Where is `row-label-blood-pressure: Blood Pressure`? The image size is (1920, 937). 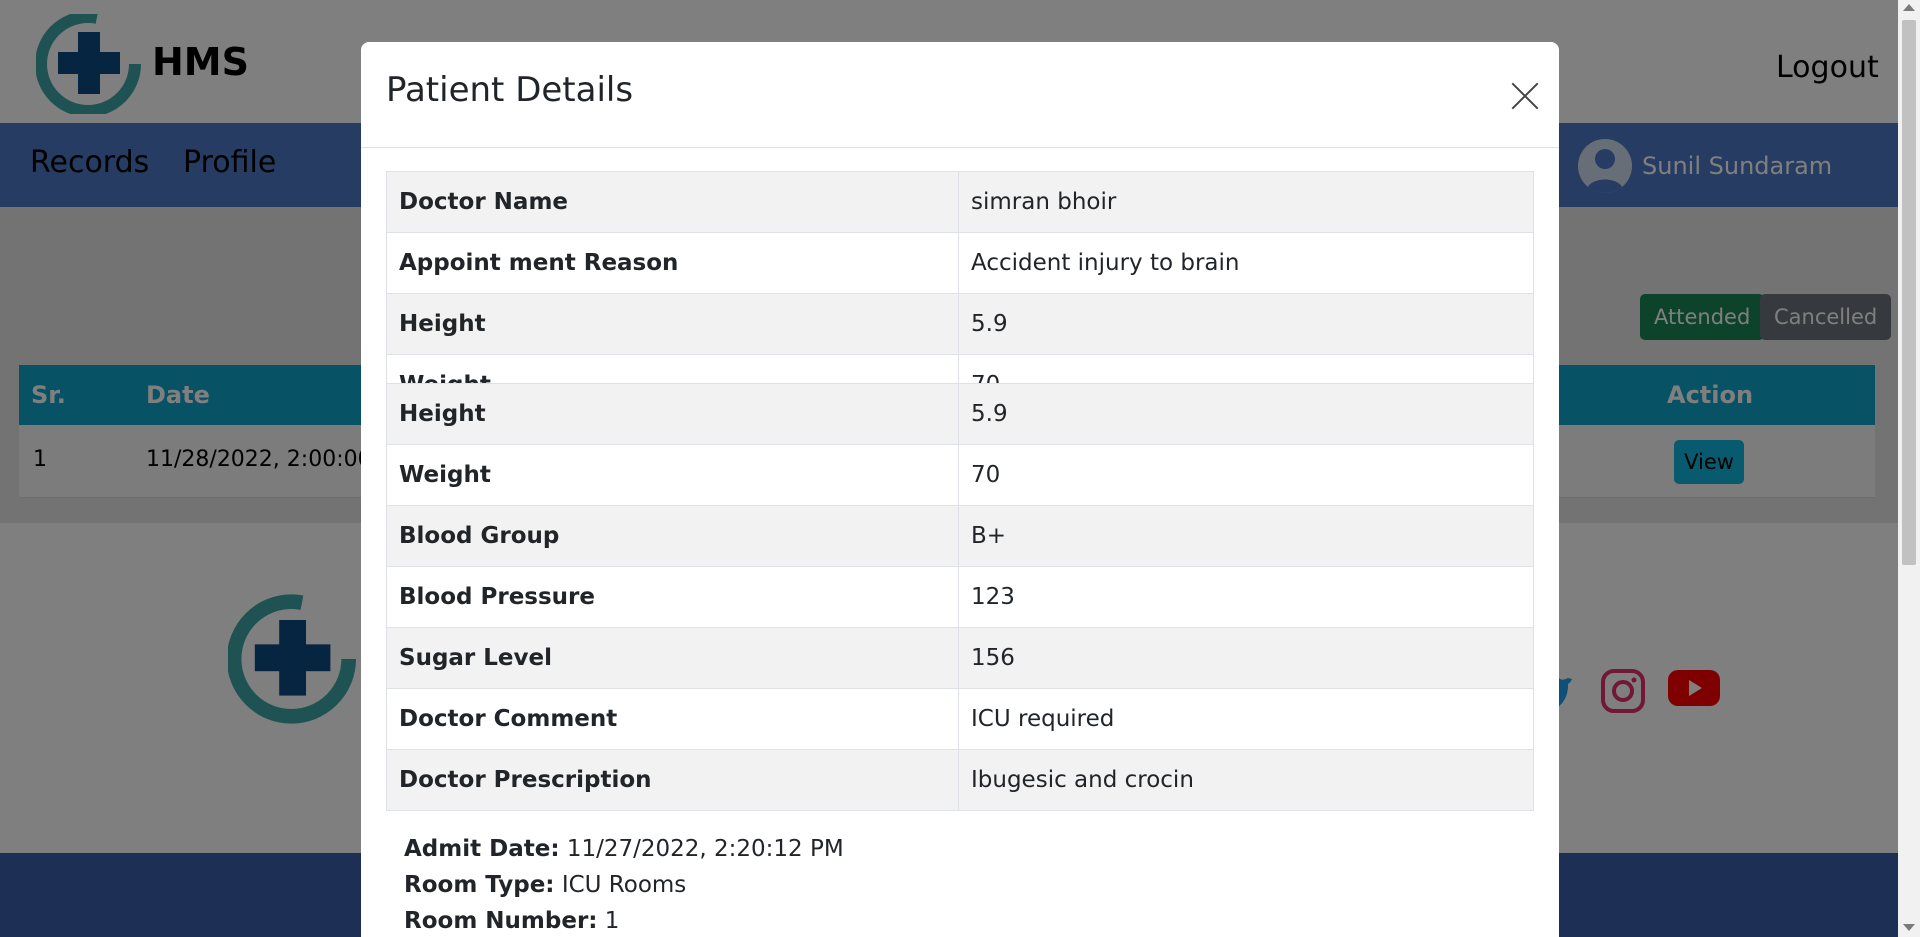
row-label-blood-pressure: Blood Pressure is located at coordinates (672, 597).